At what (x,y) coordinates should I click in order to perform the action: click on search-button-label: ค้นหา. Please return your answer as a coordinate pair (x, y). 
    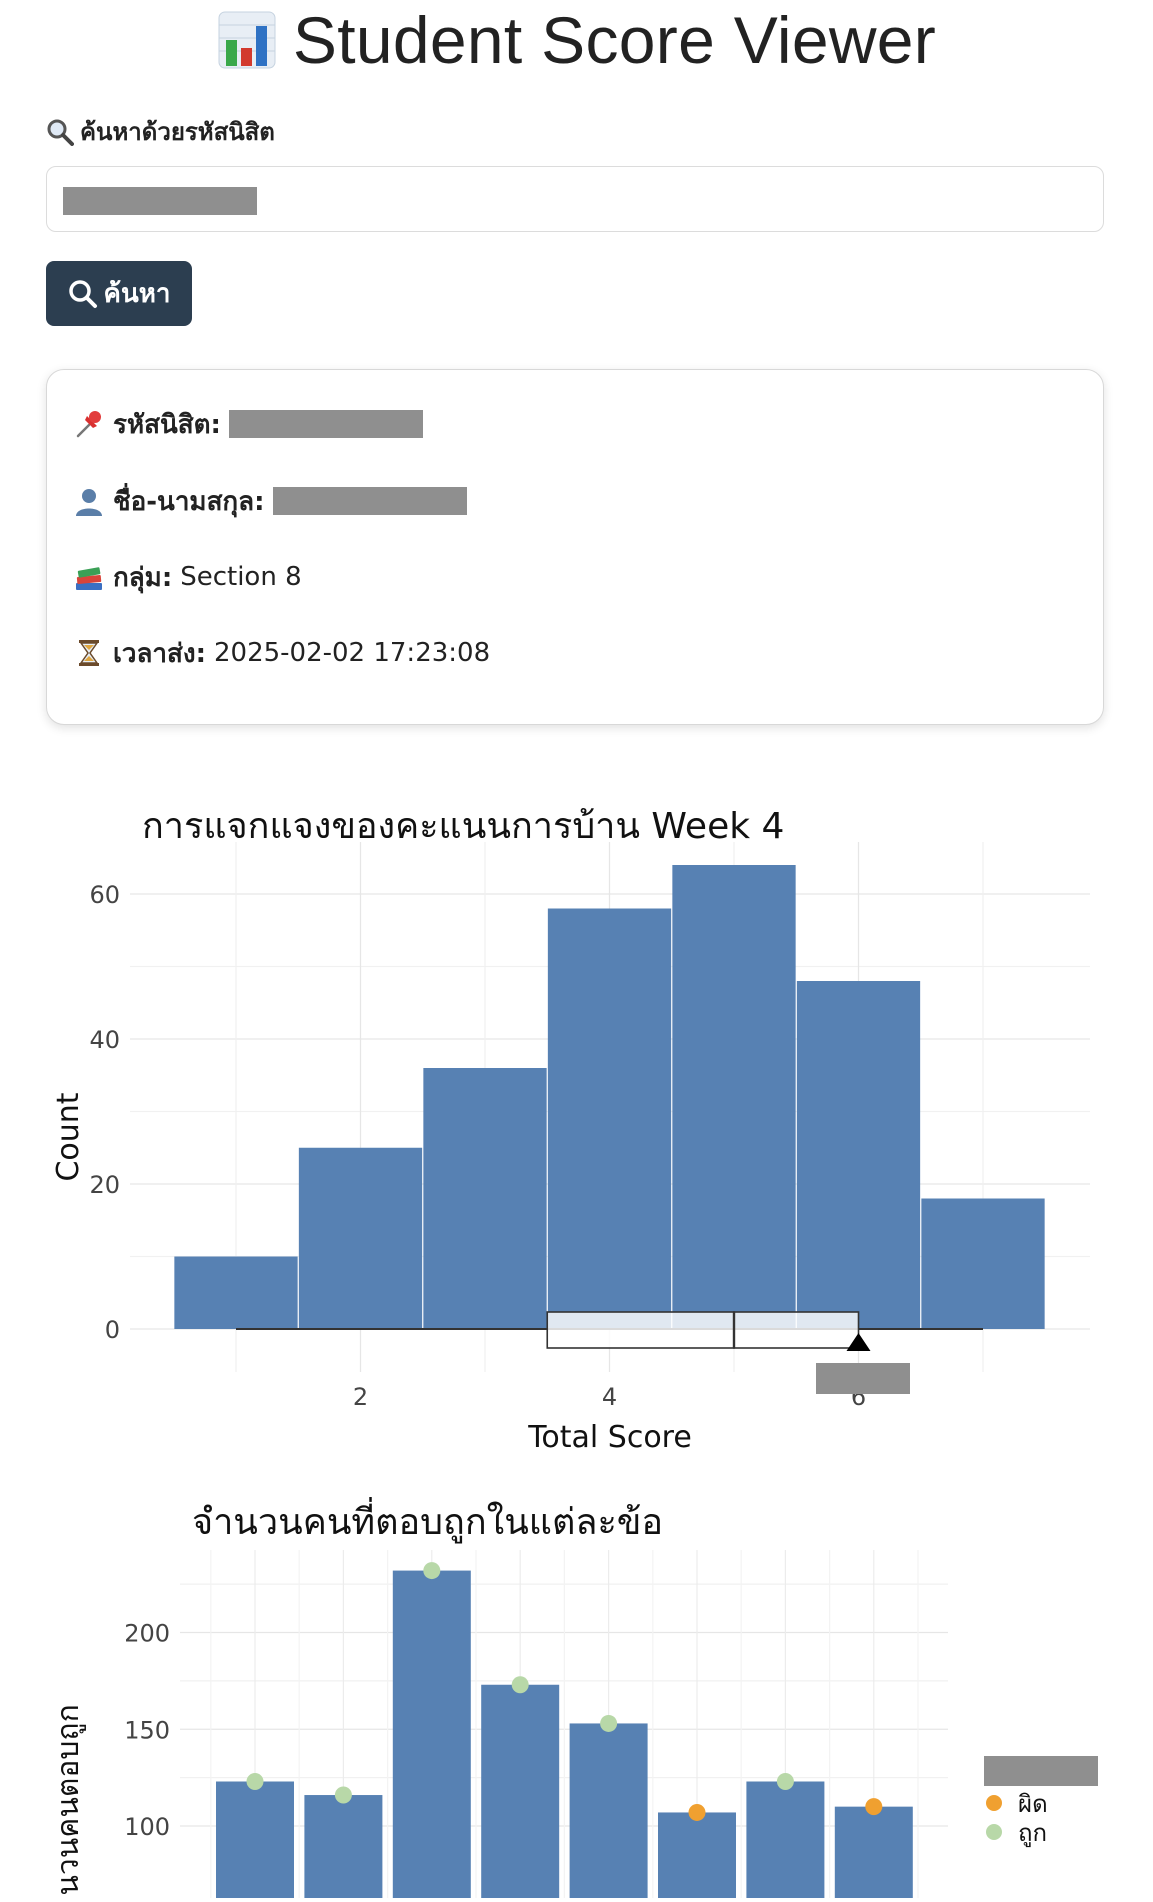
    Looking at the image, I should click on (137, 294).